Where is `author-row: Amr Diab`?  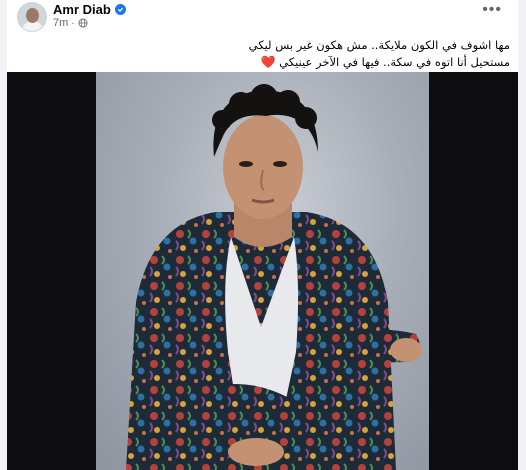
author-row: Amr Diab is located at coordinates (89, 9).